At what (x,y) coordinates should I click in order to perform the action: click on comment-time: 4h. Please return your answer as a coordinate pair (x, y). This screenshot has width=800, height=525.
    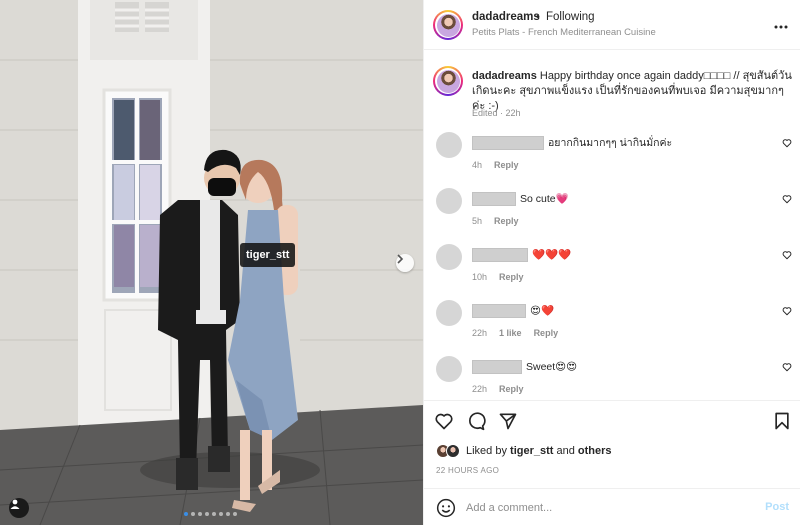
    Looking at the image, I should click on (477, 165).